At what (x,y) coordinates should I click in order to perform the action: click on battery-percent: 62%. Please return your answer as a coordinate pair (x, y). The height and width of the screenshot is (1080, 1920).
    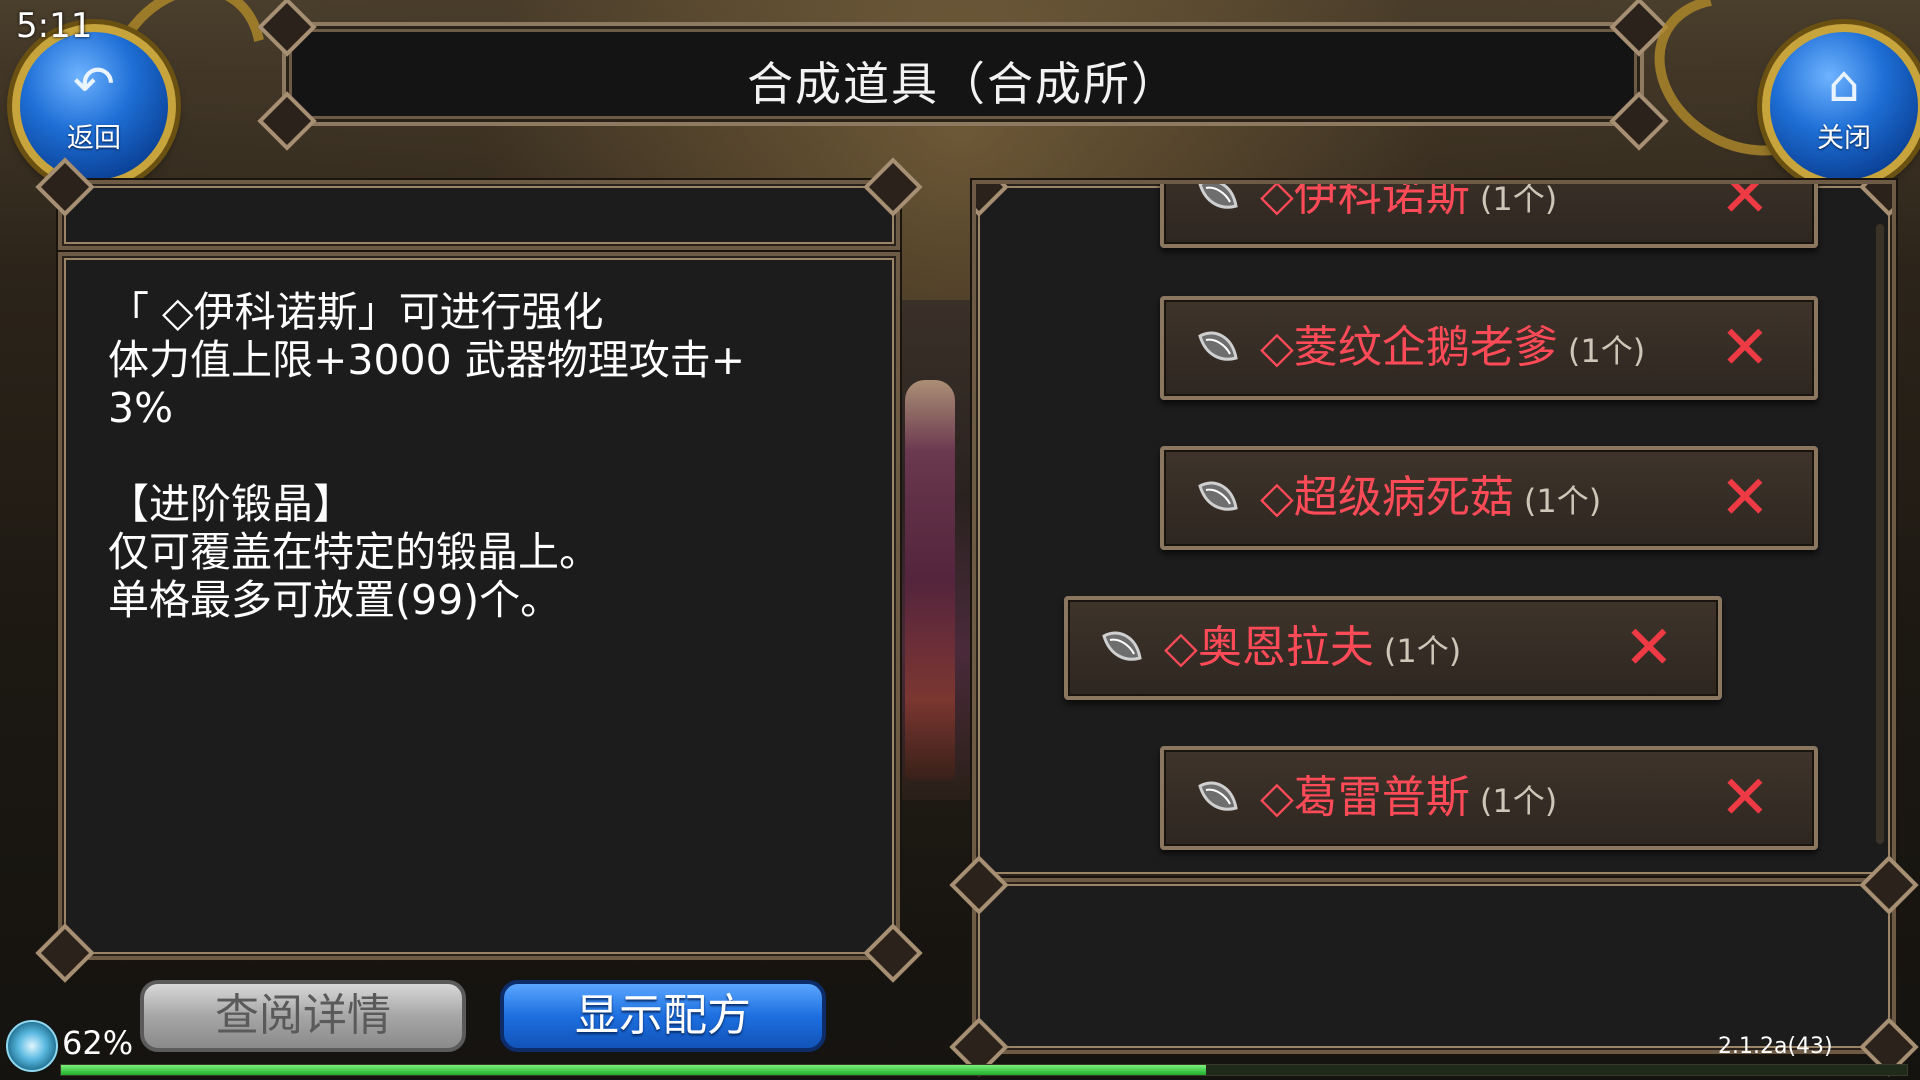
    Looking at the image, I should click on (98, 1043).